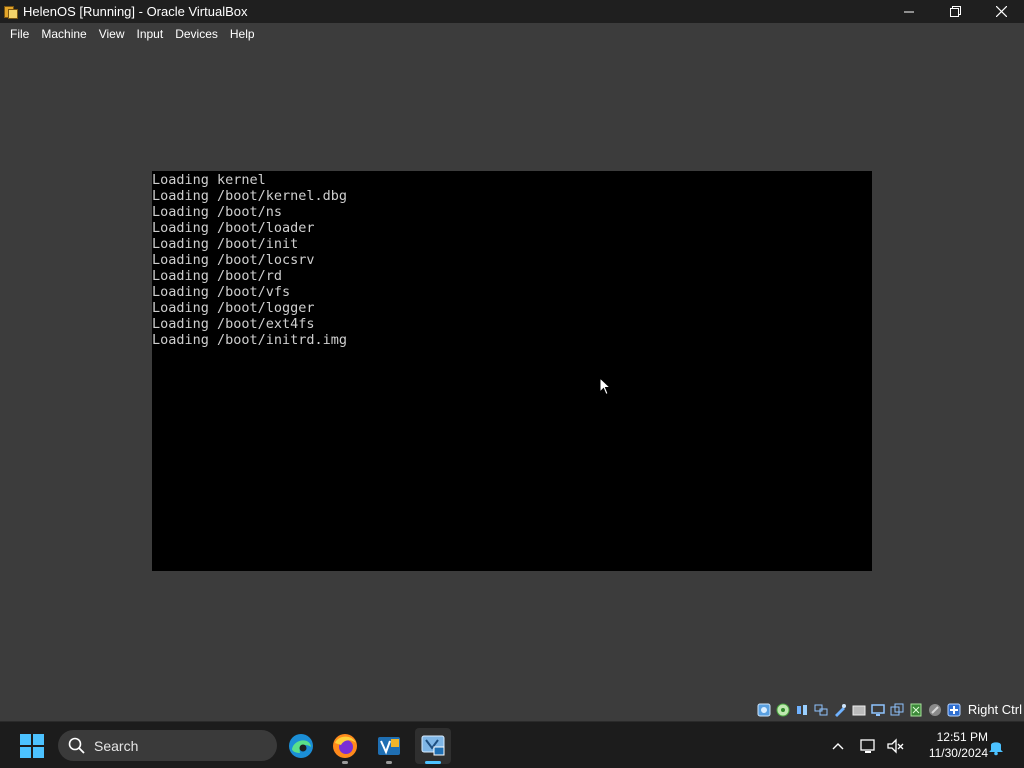 This screenshot has width=1024, height=768. I want to click on taskbar-firefox, so click(345, 746).